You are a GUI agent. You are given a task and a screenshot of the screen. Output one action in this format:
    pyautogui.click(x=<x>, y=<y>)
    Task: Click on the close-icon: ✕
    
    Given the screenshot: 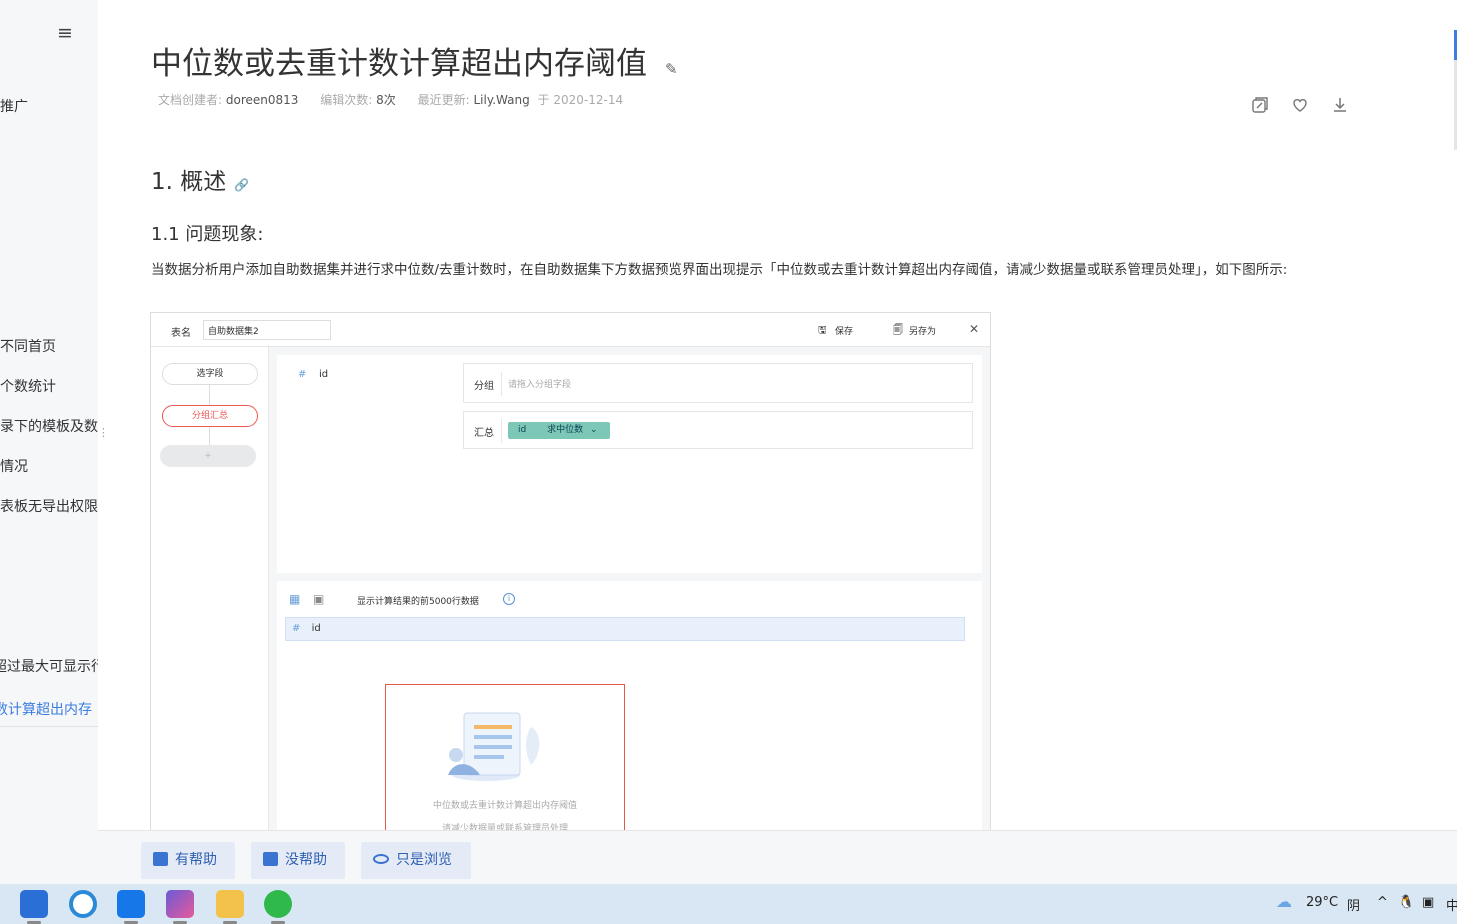 What is the action you would take?
    pyautogui.click(x=974, y=329)
    